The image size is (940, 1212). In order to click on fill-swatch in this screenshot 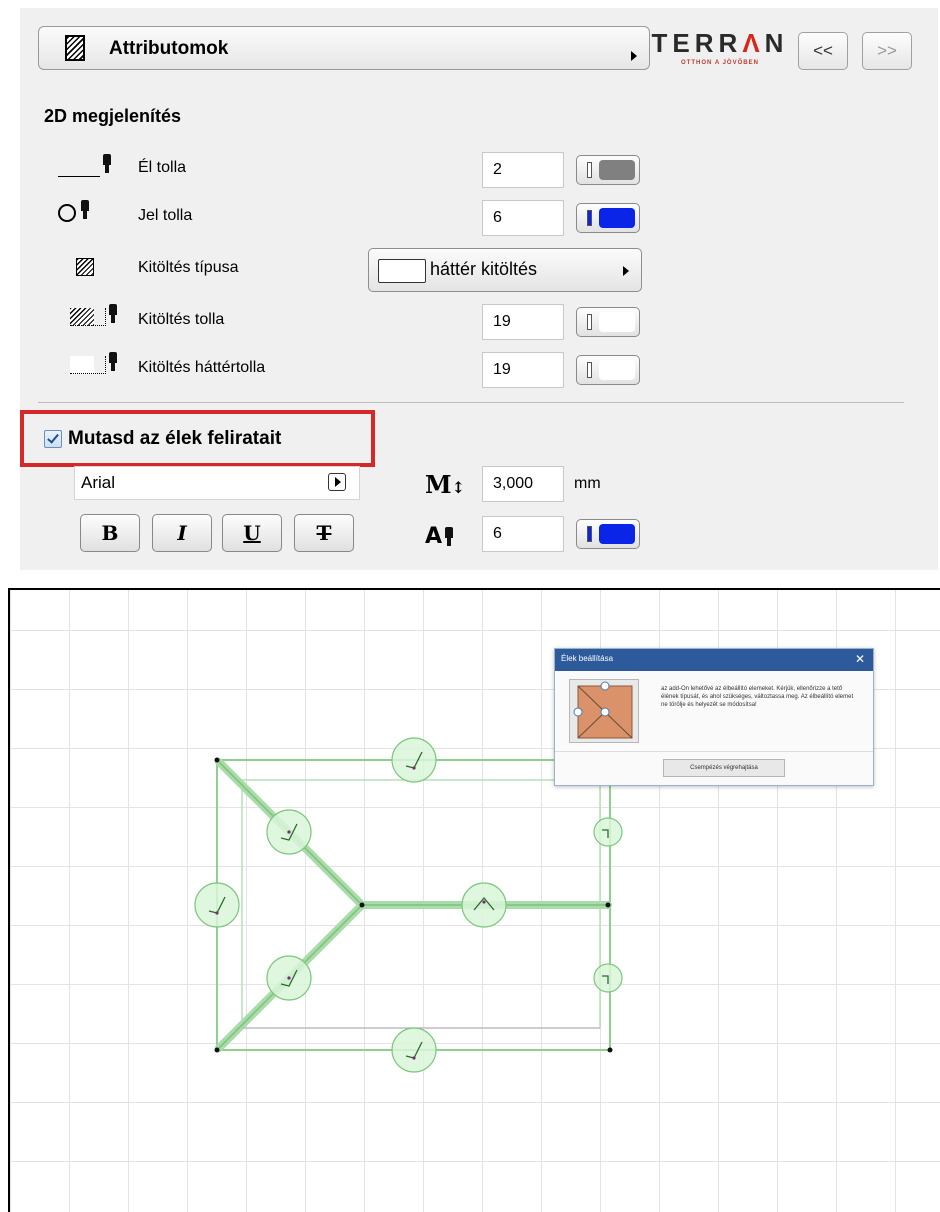, I will do `click(402, 271)`.